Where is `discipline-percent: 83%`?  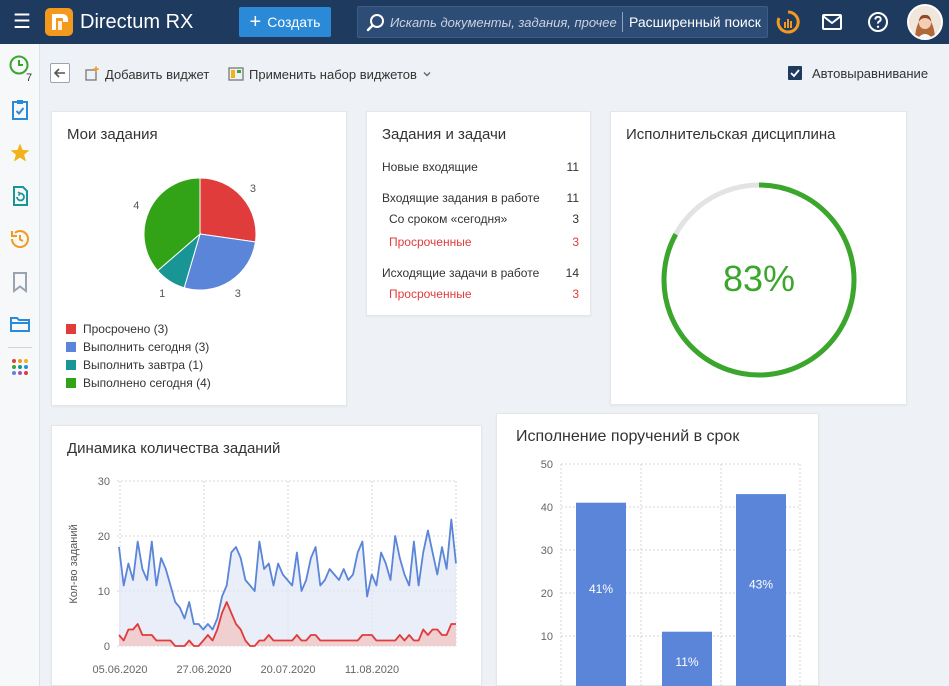 discipline-percent: 83% is located at coordinates (759, 278).